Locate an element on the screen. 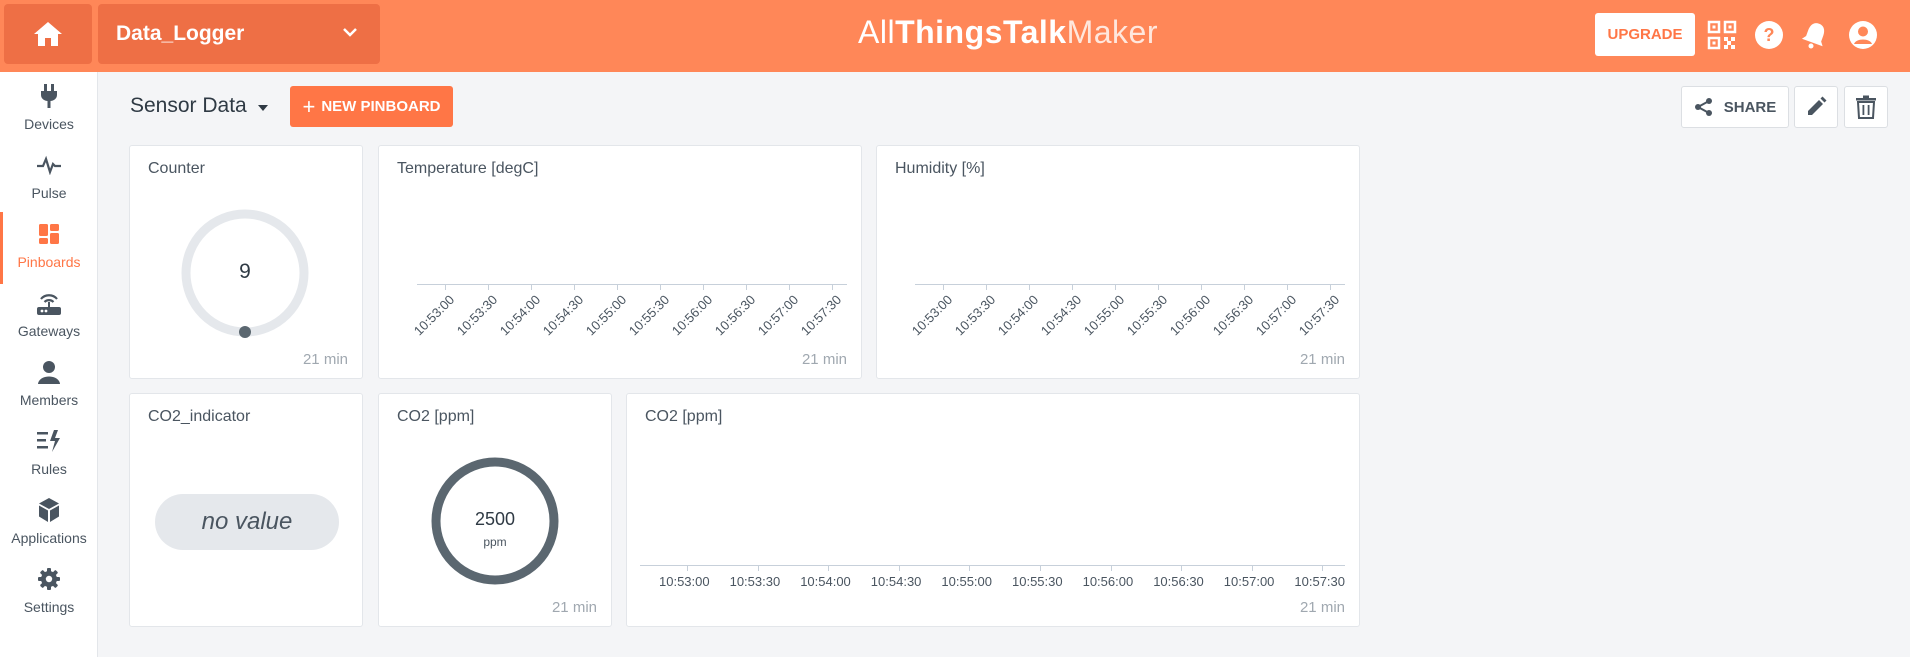 The image size is (1910, 657). plus-icon: + is located at coordinates (309, 106).